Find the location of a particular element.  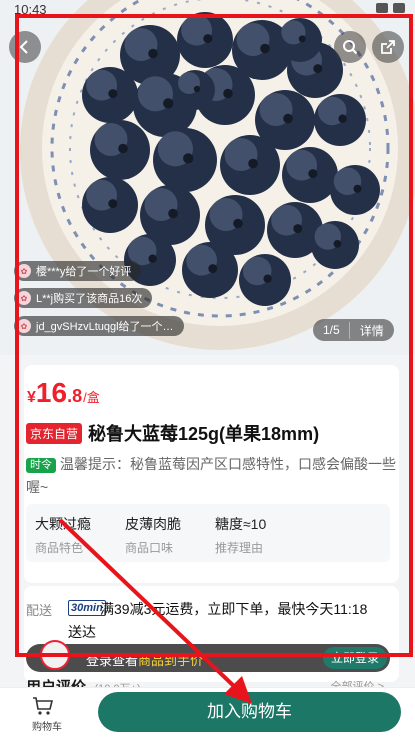

status-icons is located at coordinates (390, 8).